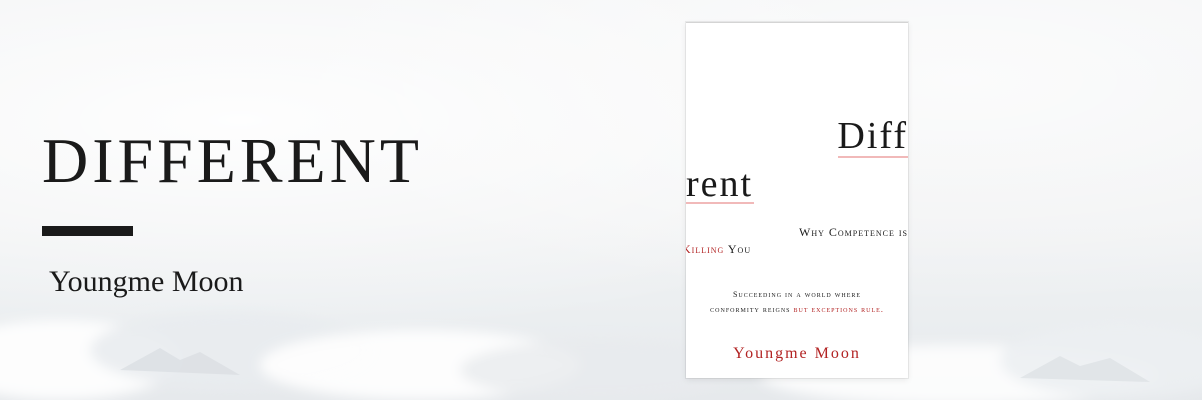  Describe the element at coordinates (705, 249) in the screenshot. I see `cover-subtitle-red: Killing` at that location.